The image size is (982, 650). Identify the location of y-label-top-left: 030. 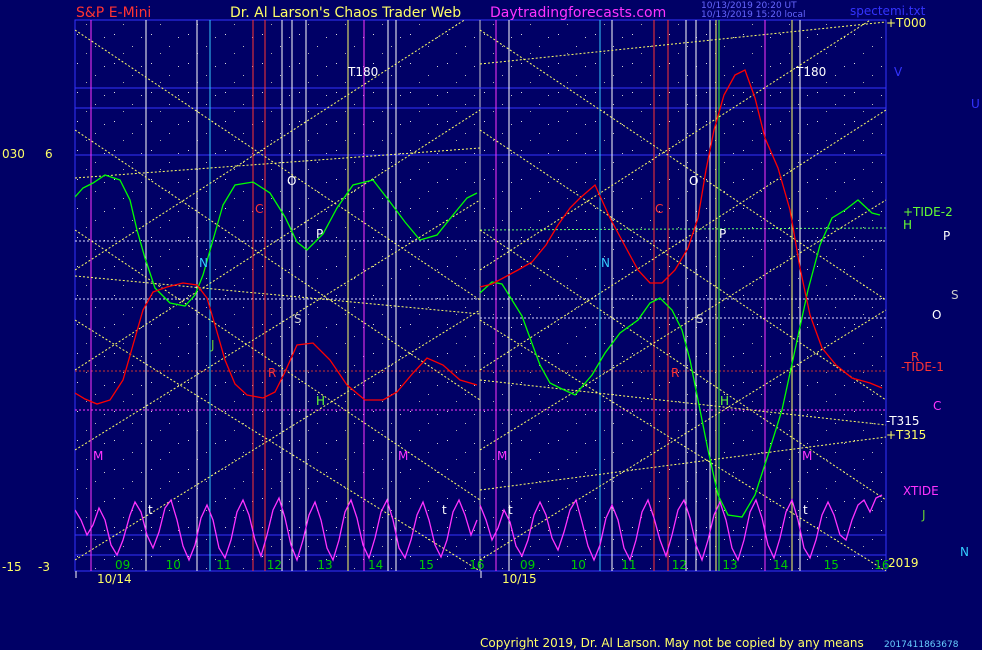
(13, 154).